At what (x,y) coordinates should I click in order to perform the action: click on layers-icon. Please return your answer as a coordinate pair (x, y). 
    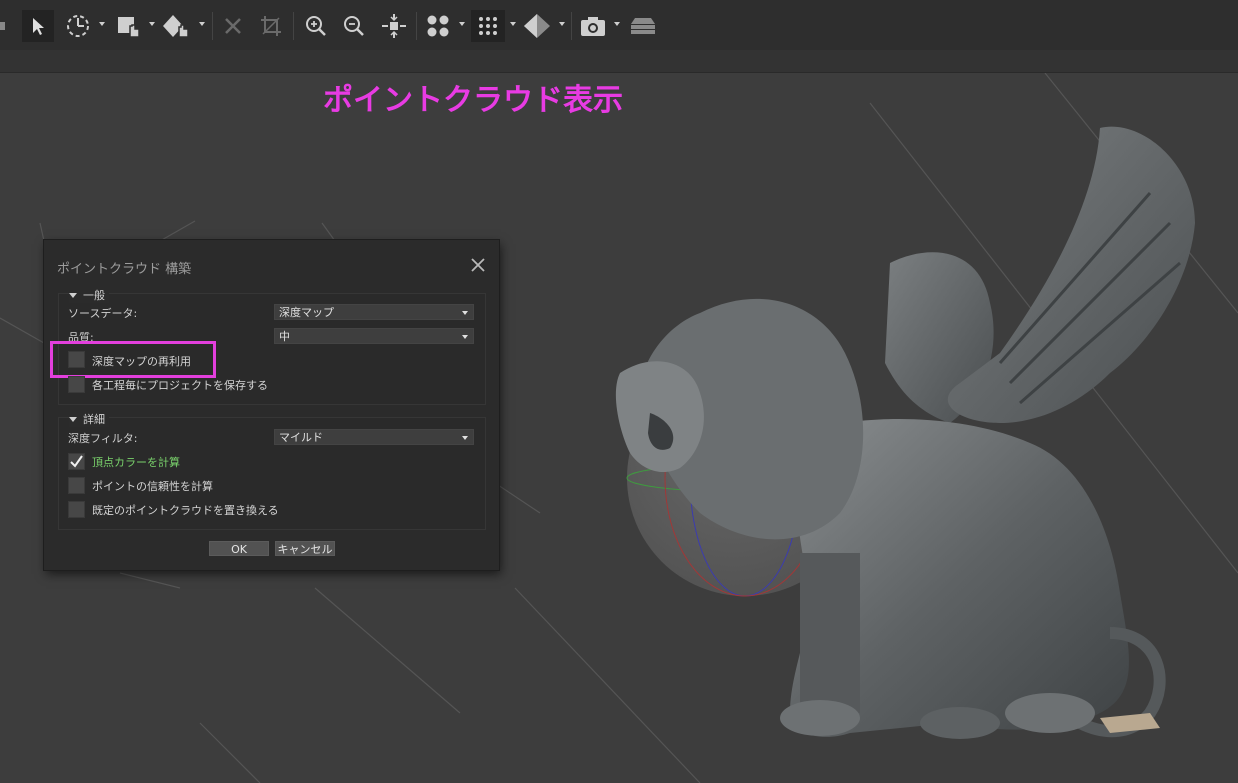
    Looking at the image, I should click on (643, 26).